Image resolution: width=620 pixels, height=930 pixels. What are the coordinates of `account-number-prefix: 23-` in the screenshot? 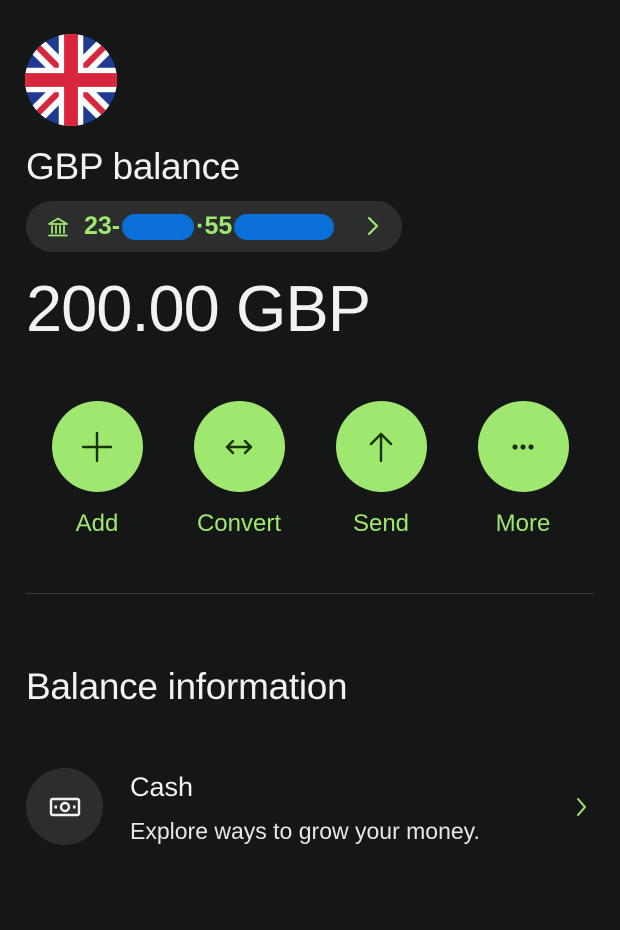 It's located at (102, 226).